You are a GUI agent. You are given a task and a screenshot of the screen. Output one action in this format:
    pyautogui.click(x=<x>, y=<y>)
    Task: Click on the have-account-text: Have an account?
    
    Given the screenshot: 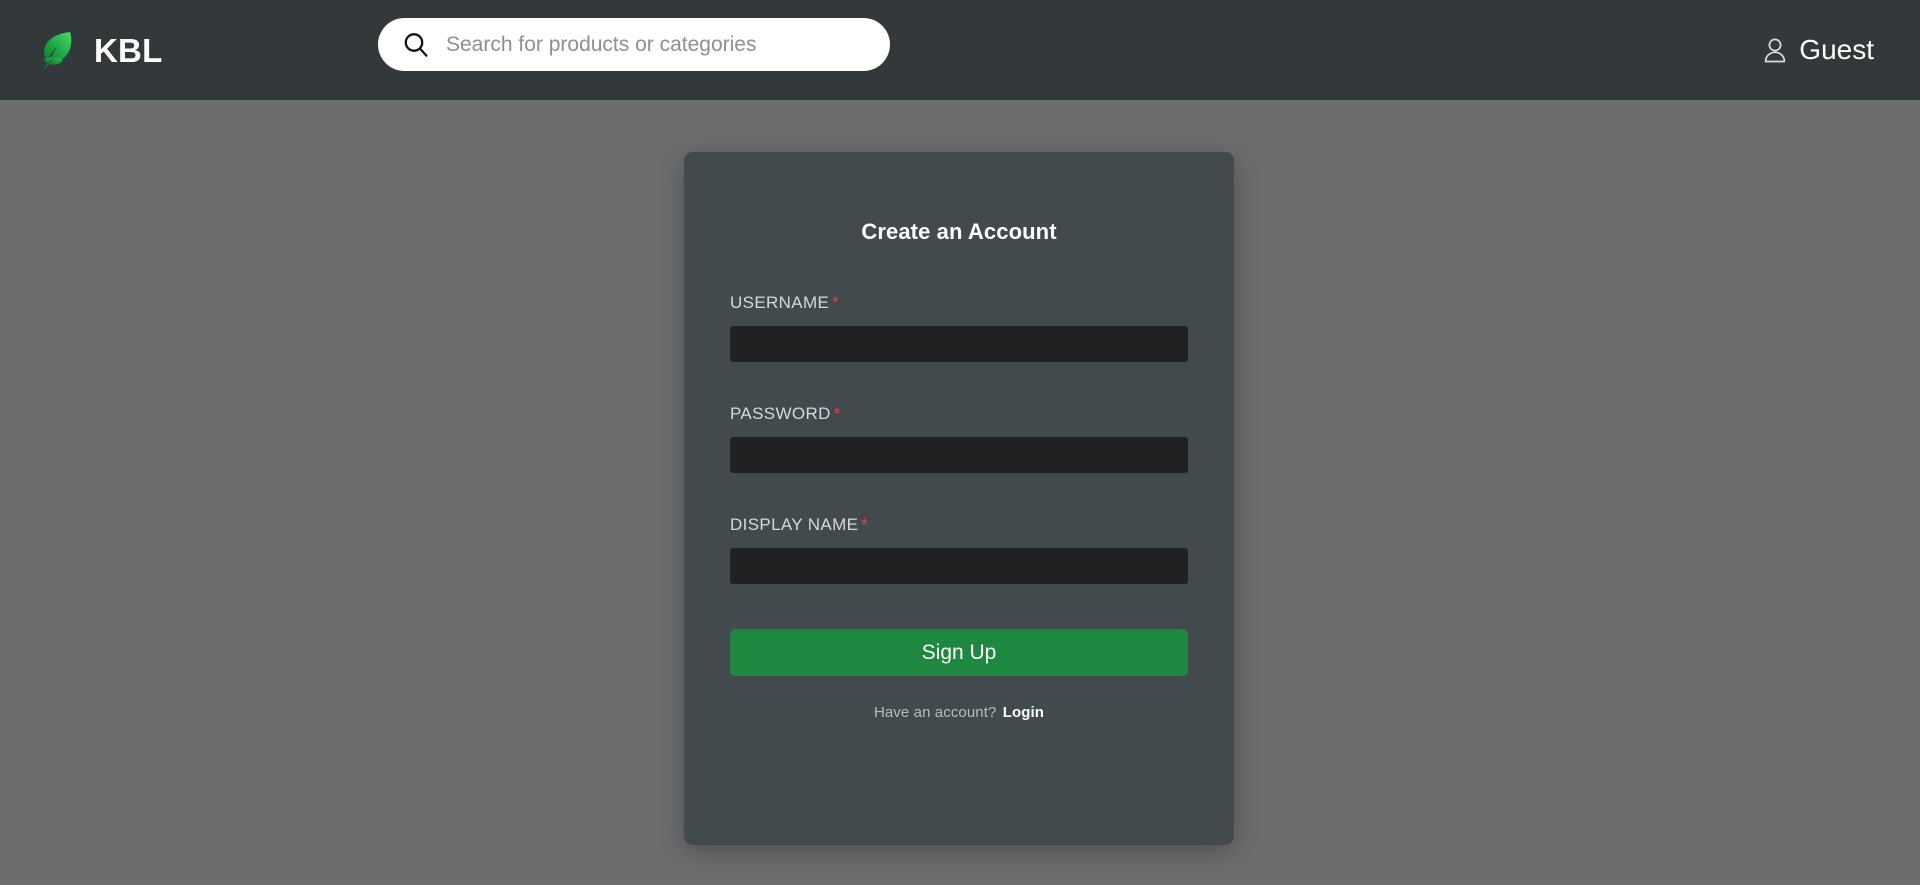 What is the action you would take?
    pyautogui.click(x=935, y=712)
    